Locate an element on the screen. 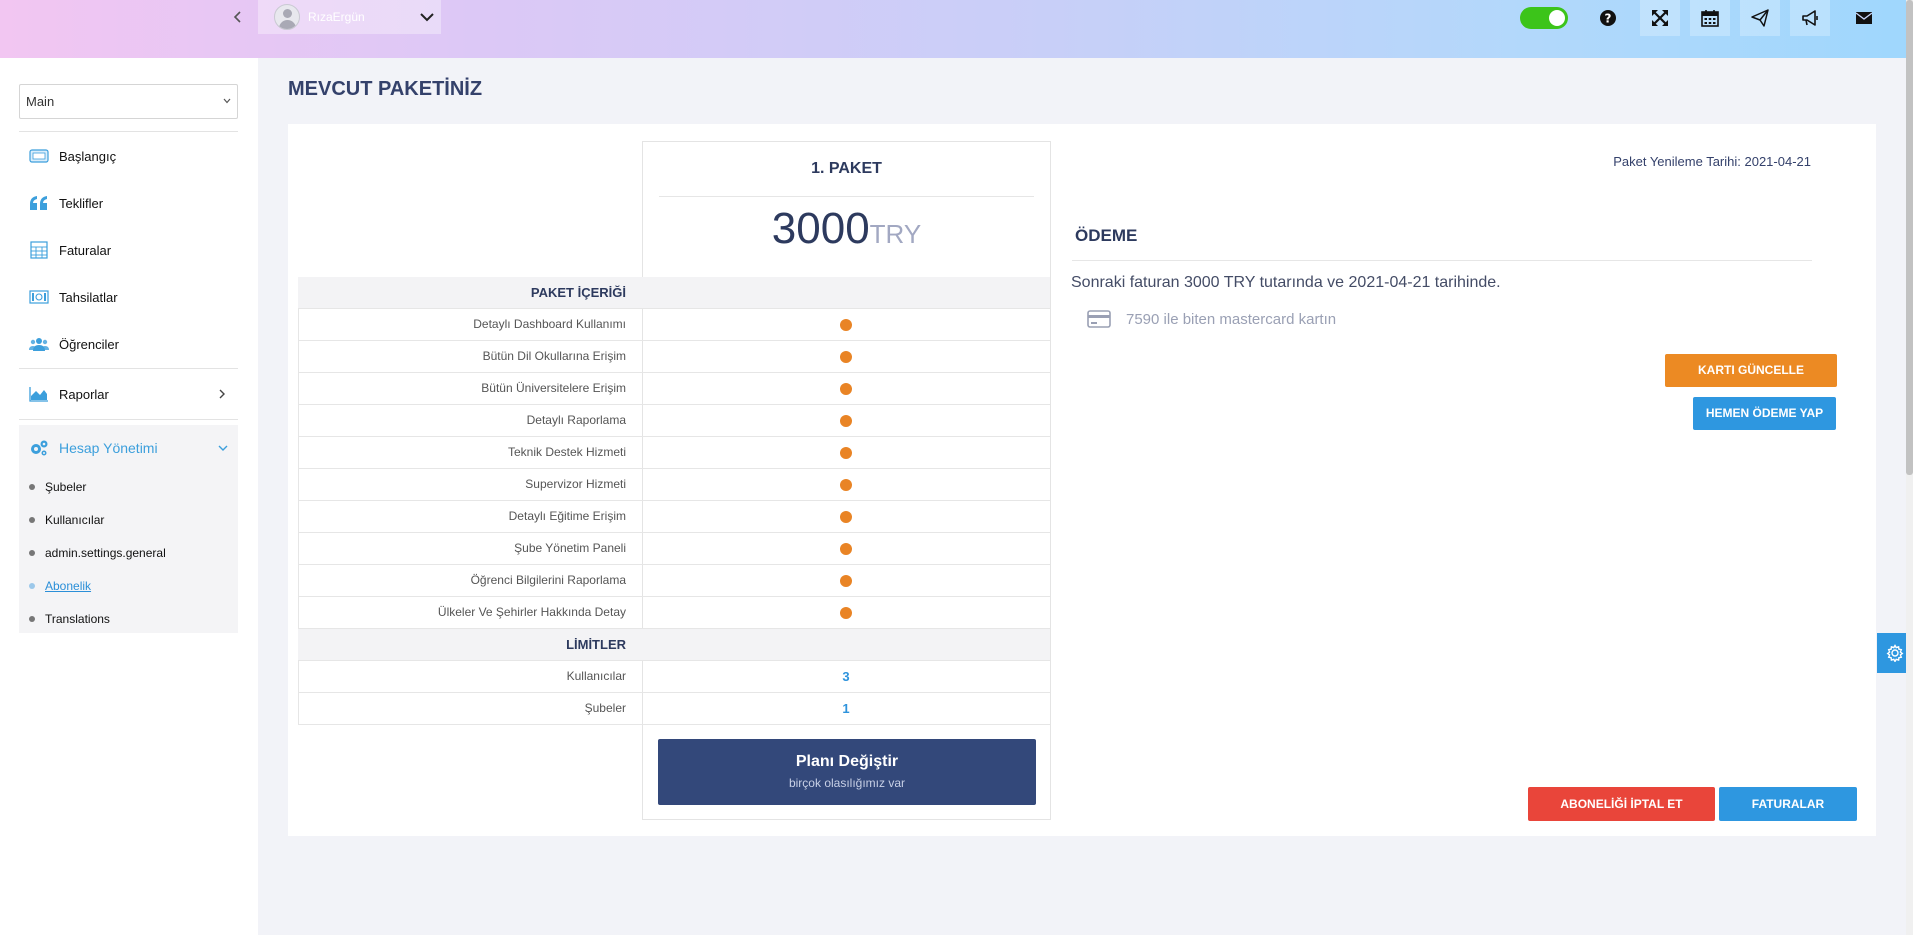 The image size is (1913, 935). change-plan-button: Planı Değiştir birçok olasılığımız var is located at coordinates (847, 772).